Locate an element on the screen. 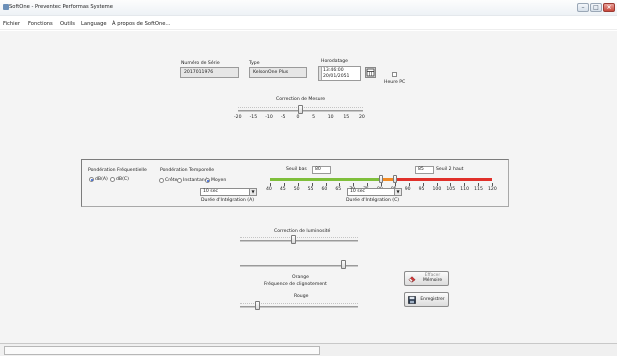 The image size is (617, 356). scale-tick-label: 110 is located at coordinates (465, 189).